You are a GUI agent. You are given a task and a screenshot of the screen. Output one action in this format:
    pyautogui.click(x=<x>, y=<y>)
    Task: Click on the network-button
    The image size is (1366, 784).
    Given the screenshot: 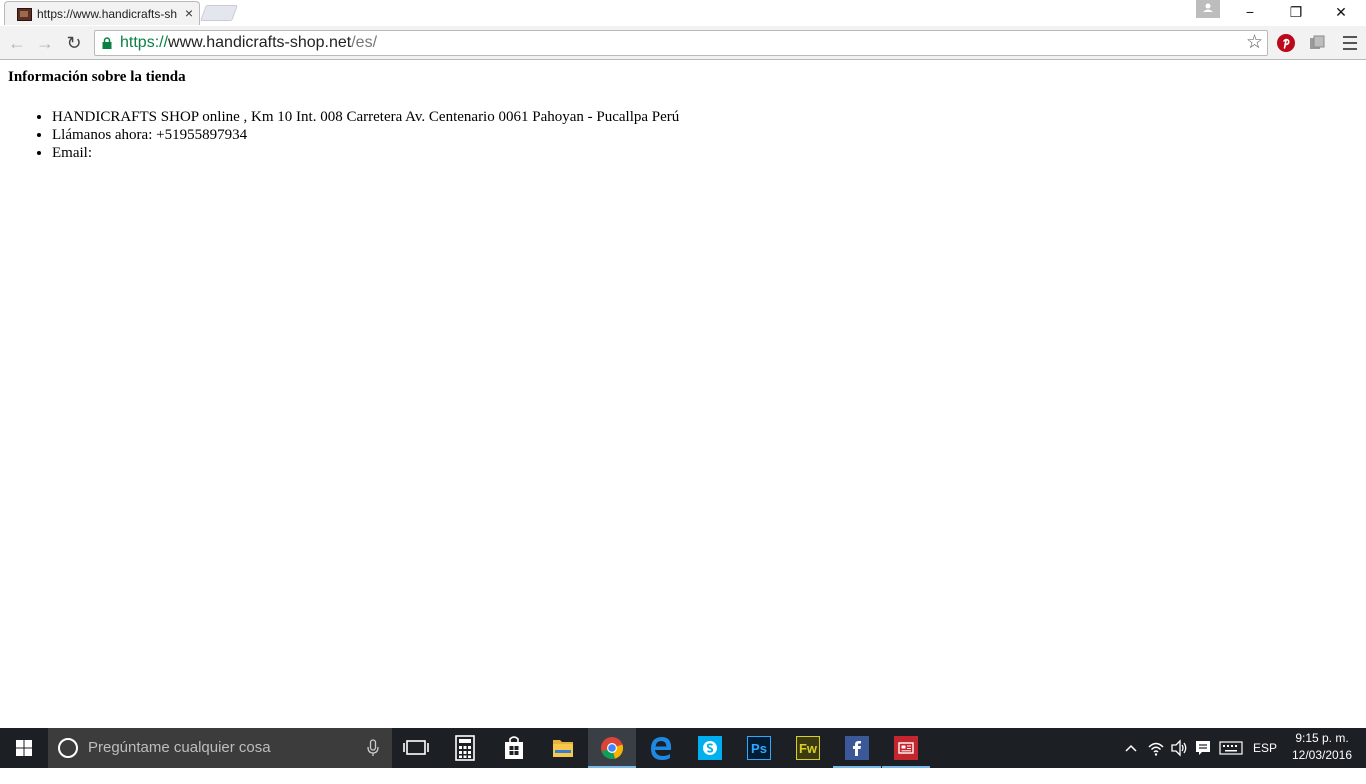 What is the action you would take?
    pyautogui.click(x=1156, y=748)
    